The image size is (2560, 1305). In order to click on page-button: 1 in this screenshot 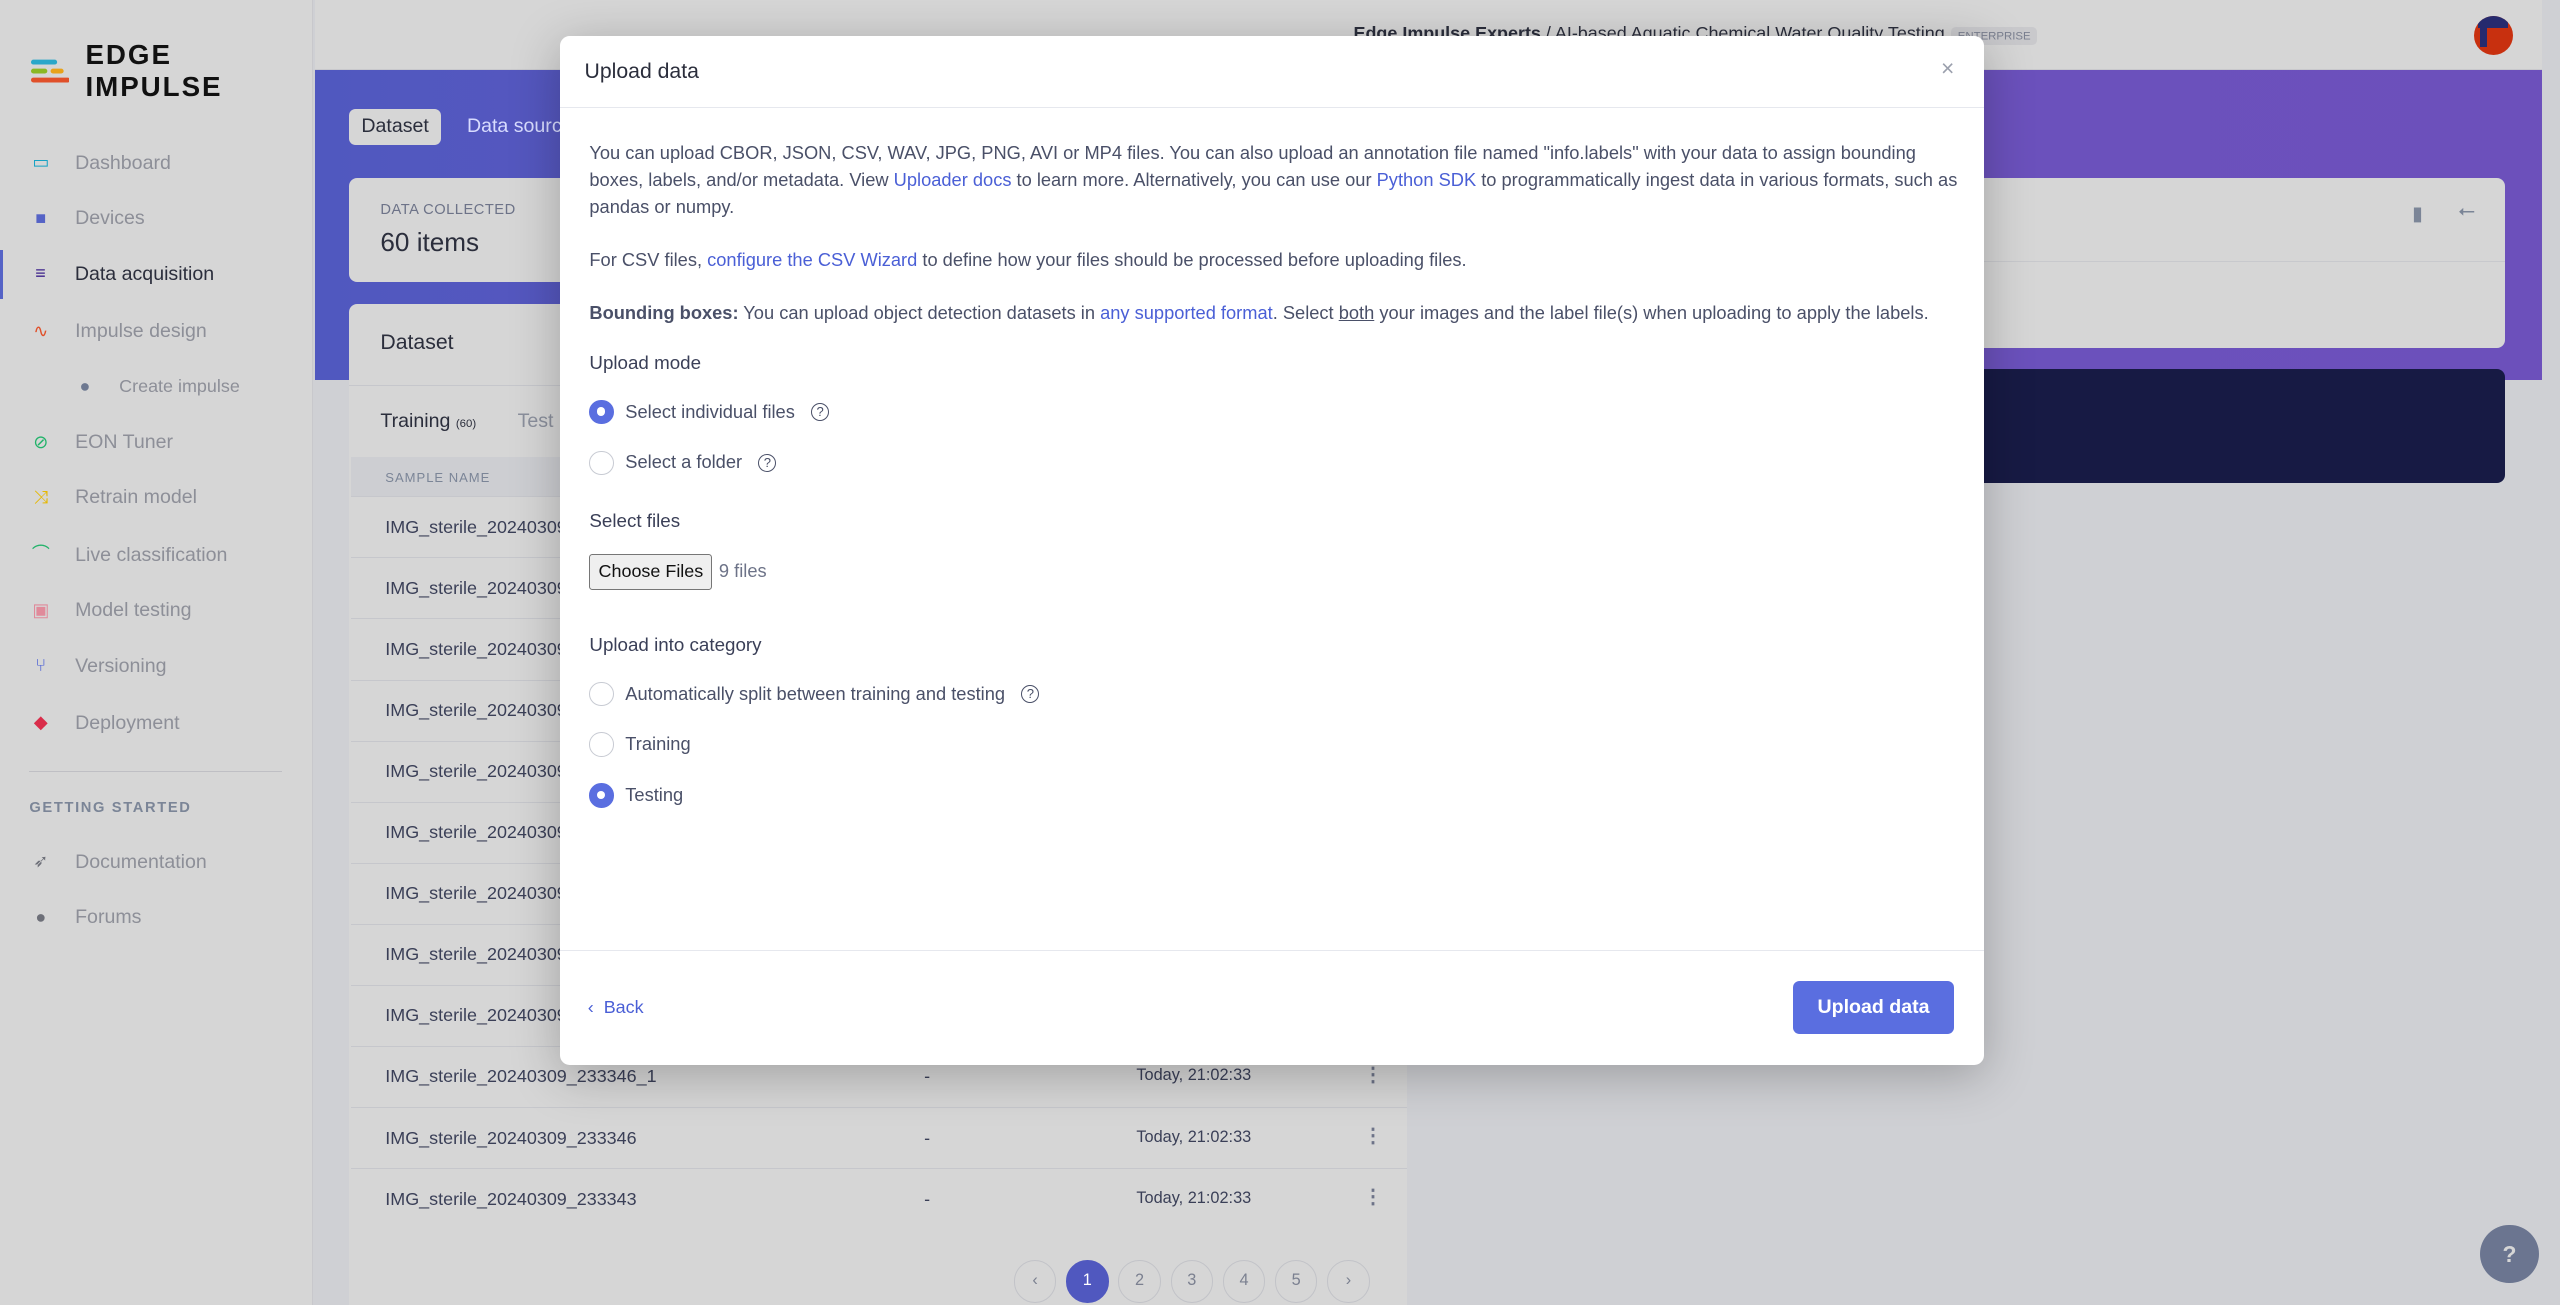, I will do `click(1087, 1281)`.